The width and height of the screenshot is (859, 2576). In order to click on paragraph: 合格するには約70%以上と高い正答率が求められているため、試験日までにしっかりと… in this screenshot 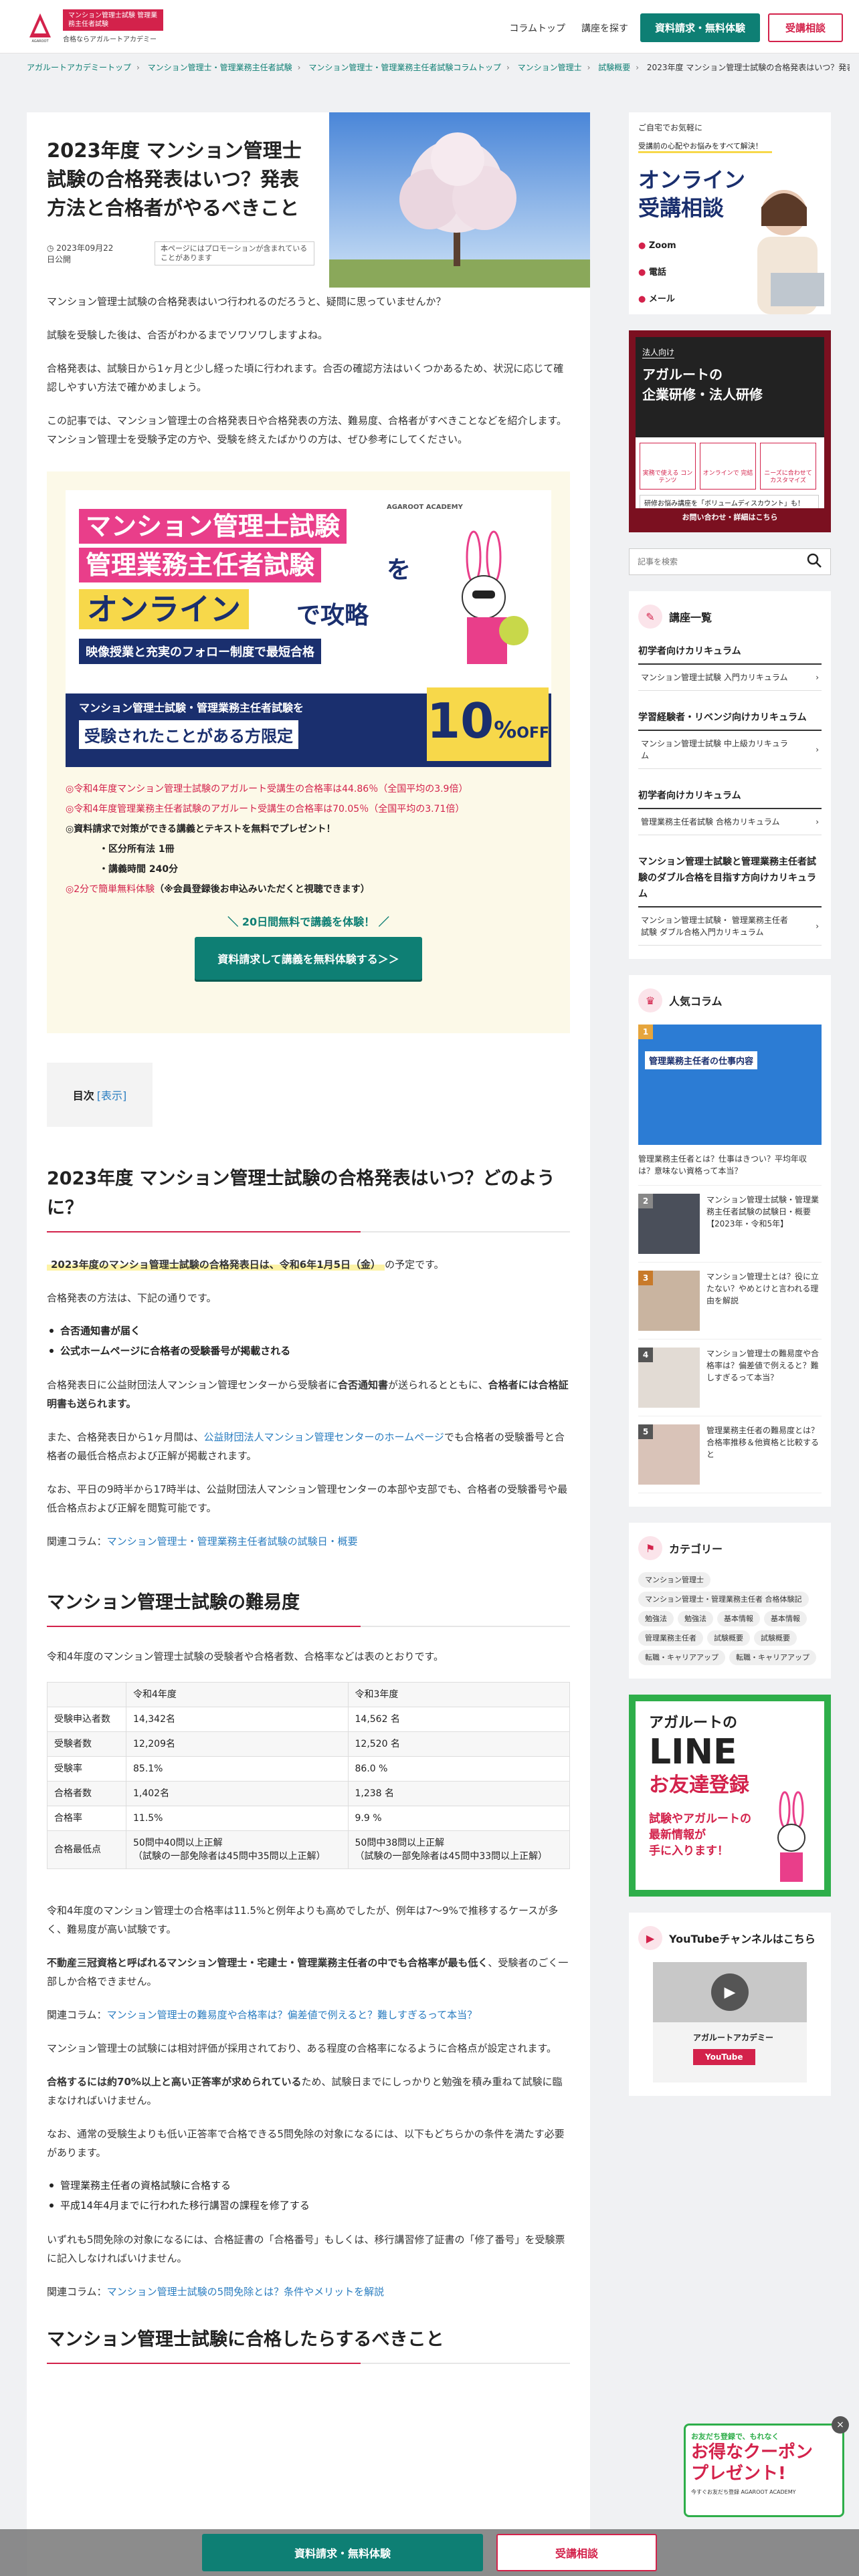, I will do `click(305, 2091)`.